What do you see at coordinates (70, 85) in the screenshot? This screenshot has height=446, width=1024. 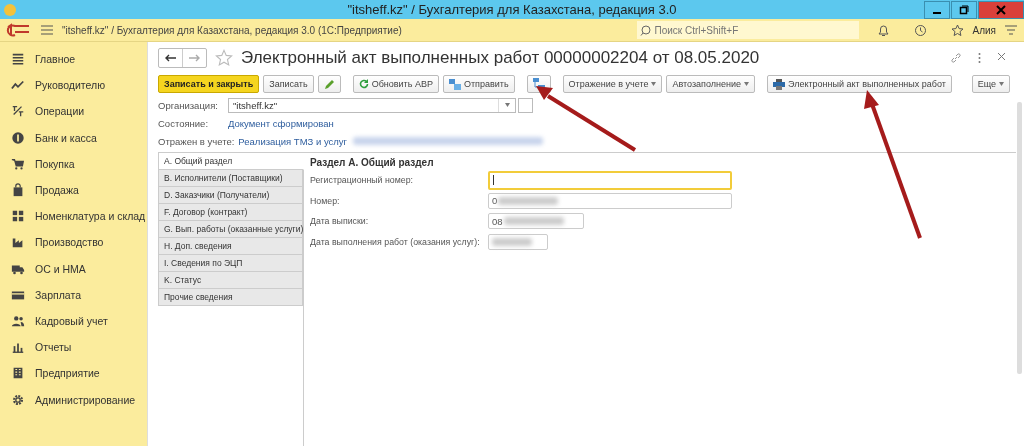 I see `sidebar-item: Руководителю` at bounding box center [70, 85].